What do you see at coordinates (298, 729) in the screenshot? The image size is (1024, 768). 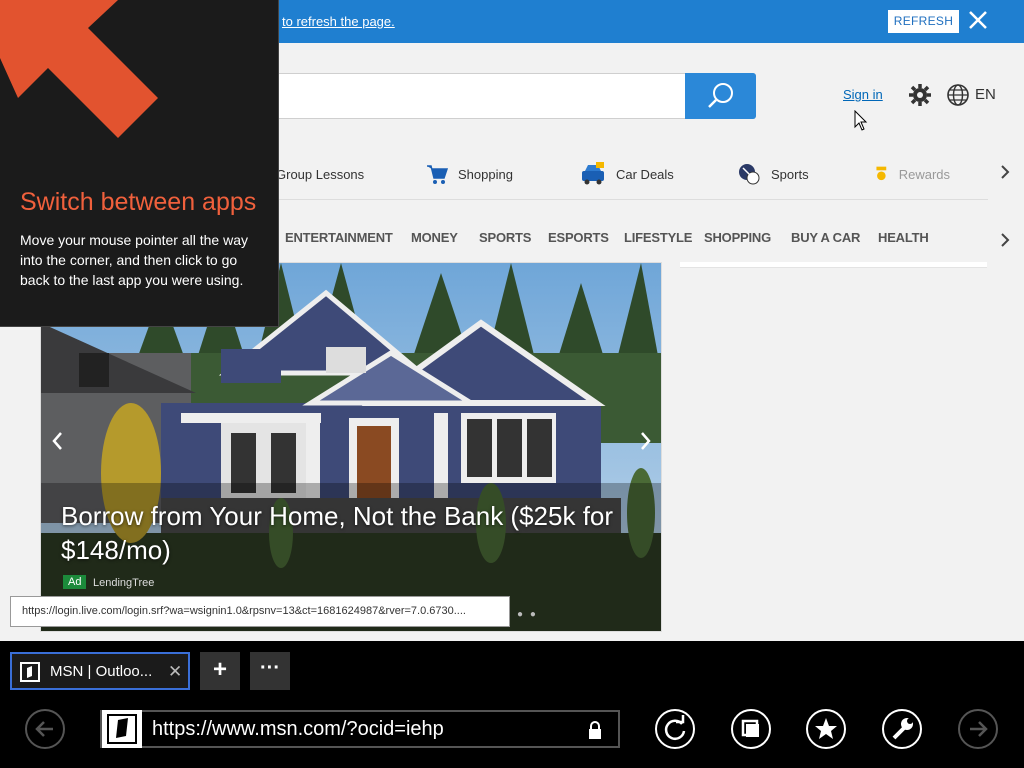 I see `address-url: https://www.msn.com/?ocid=iehp` at bounding box center [298, 729].